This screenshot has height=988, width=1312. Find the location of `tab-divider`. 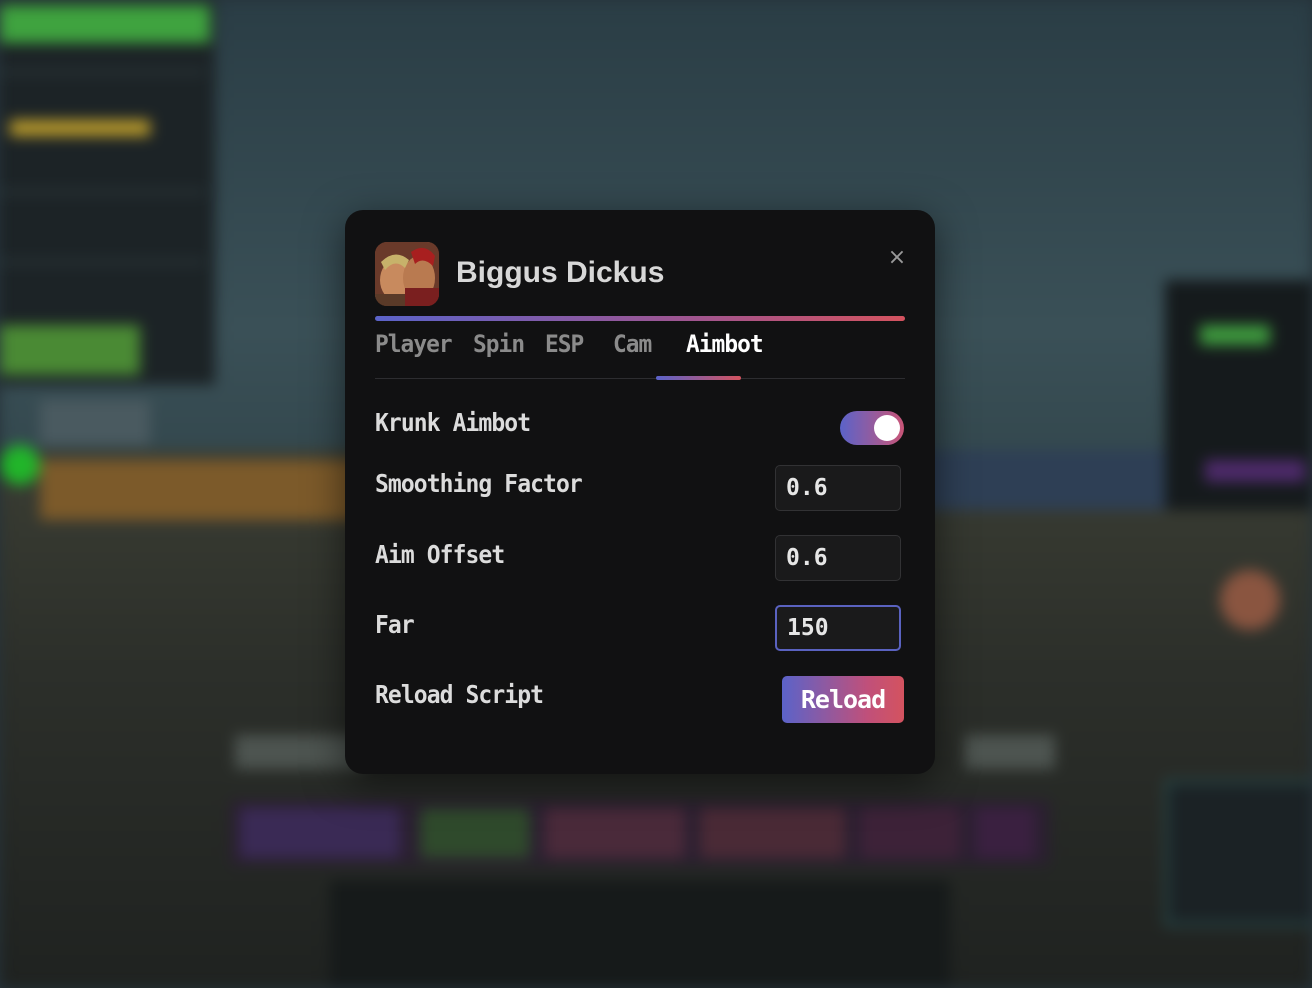

tab-divider is located at coordinates (640, 378).